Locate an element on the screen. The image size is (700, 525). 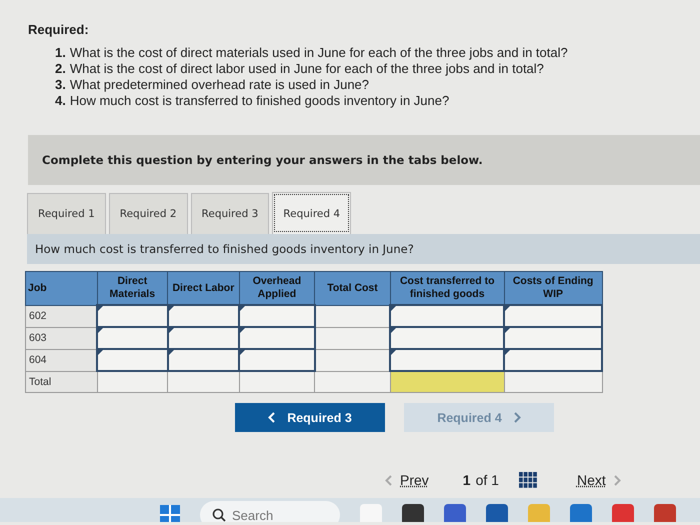
column-header: Direct Materials is located at coordinates (132, 288).